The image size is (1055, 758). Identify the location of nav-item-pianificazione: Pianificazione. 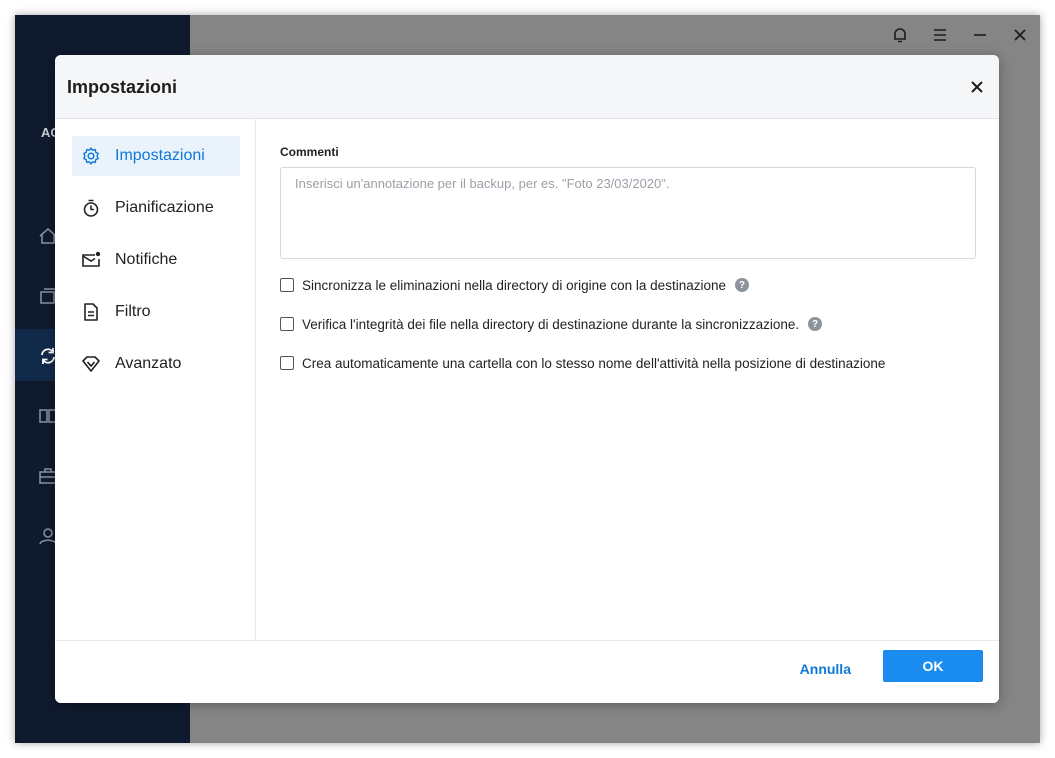
(156, 208).